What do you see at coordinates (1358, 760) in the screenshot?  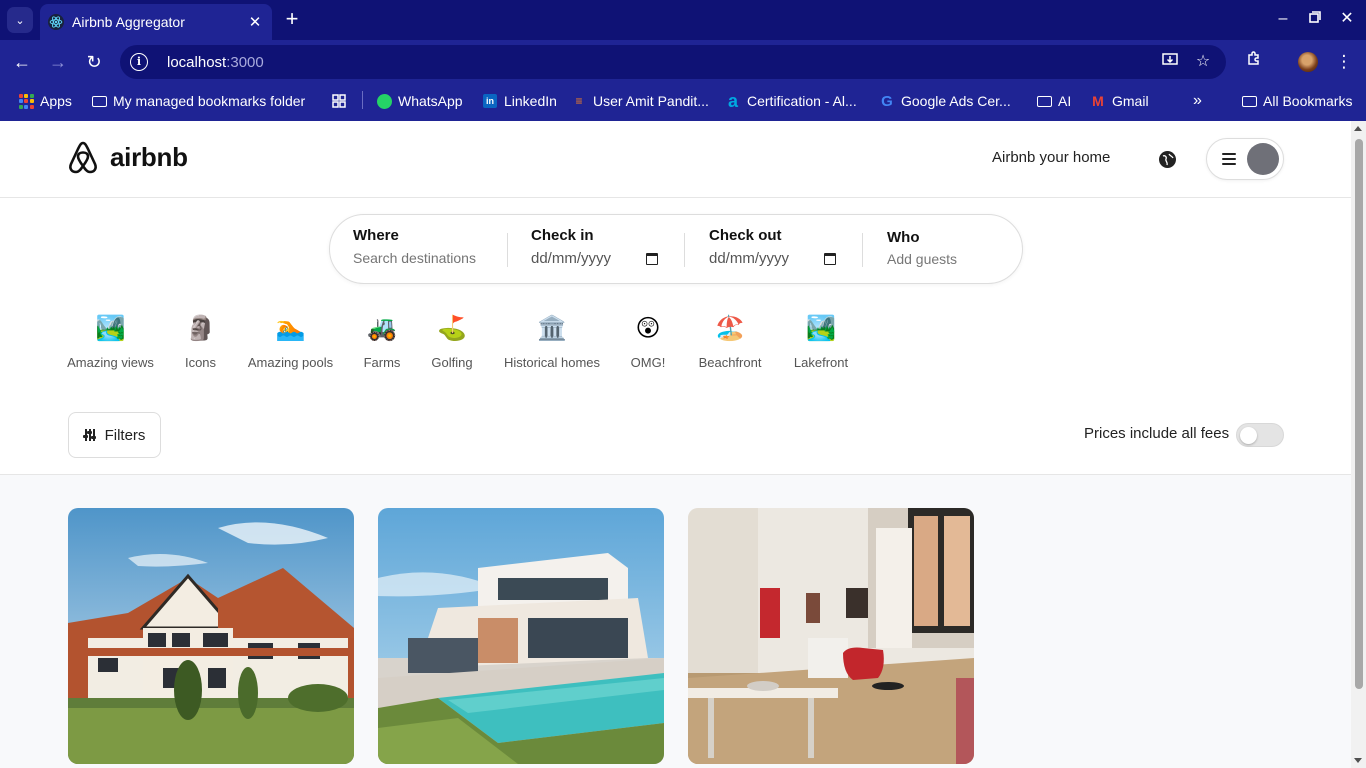 I see `scroll-down-icon` at bounding box center [1358, 760].